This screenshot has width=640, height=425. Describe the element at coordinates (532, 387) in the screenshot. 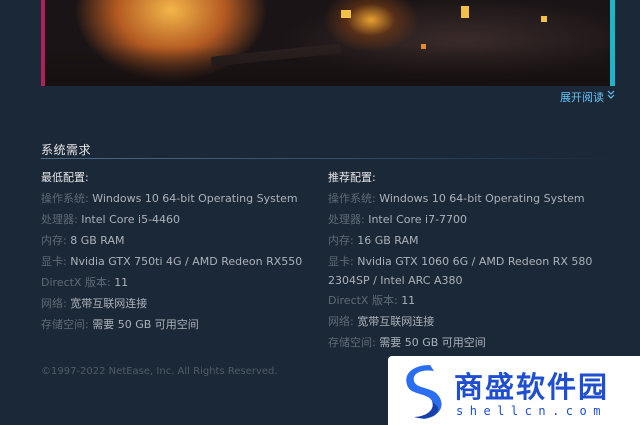

I see `watermark-text: 商盛软件园` at that location.